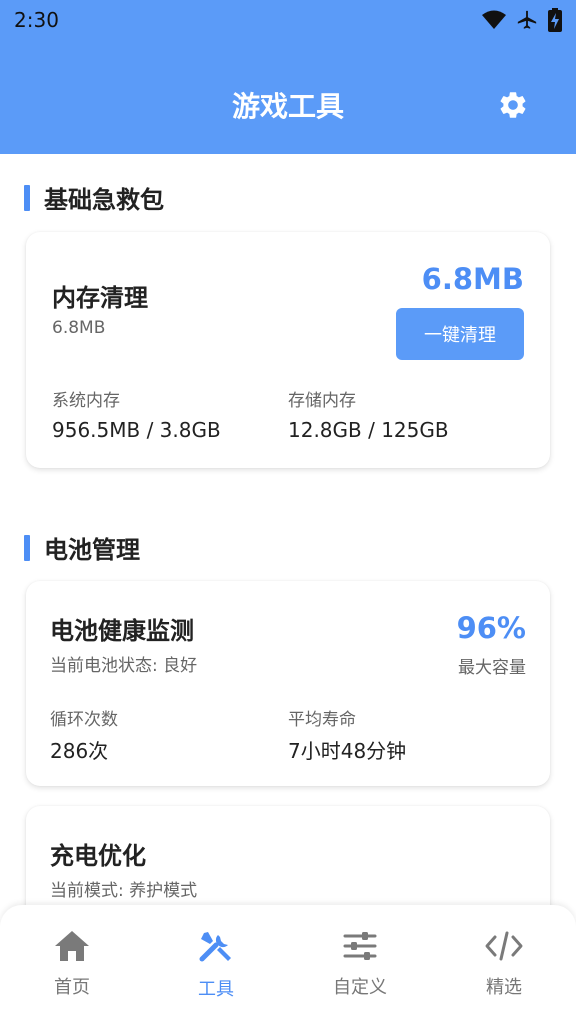 This screenshot has height=1024, width=576. What do you see at coordinates (98, 856) in the screenshot?
I see `card-title: 充电优化` at bounding box center [98, 856].